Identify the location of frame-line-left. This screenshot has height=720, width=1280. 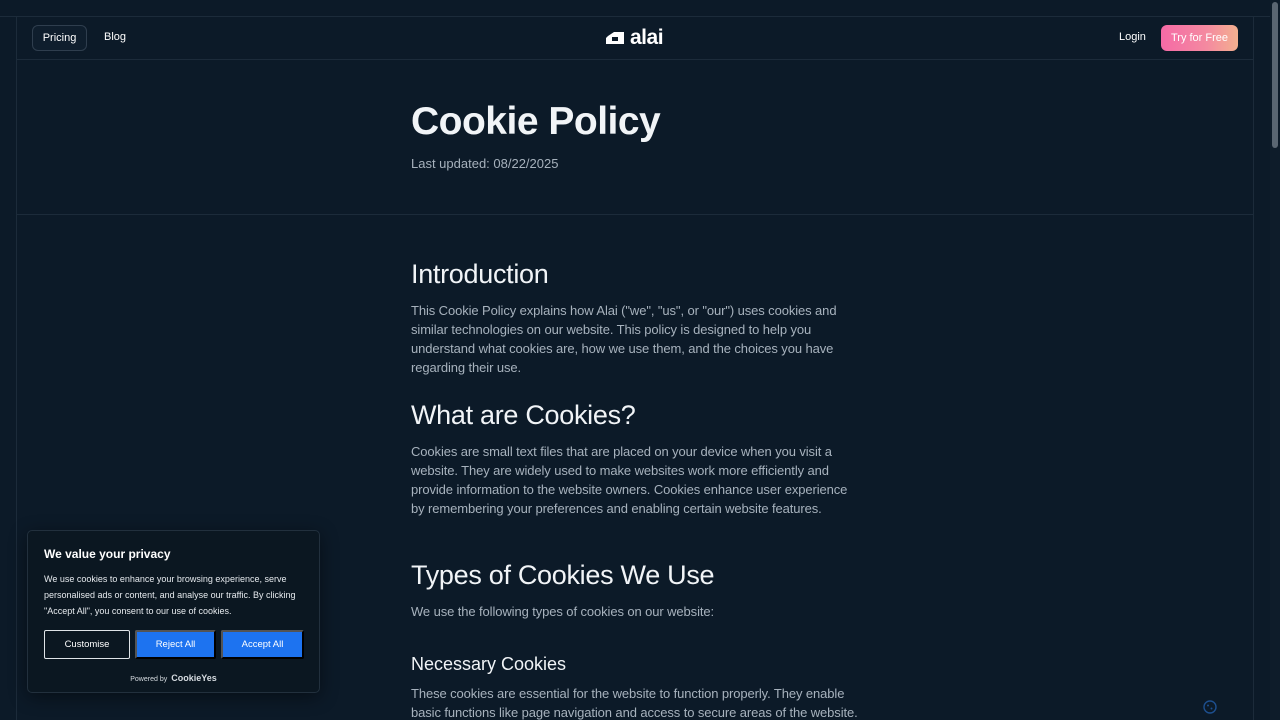
(16, 368).